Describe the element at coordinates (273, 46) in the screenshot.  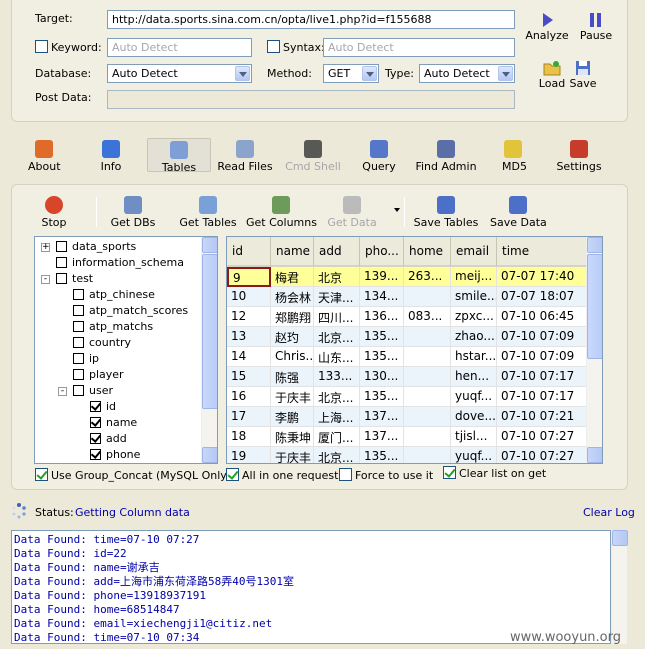
I see `syntax-checkbox` at that location.